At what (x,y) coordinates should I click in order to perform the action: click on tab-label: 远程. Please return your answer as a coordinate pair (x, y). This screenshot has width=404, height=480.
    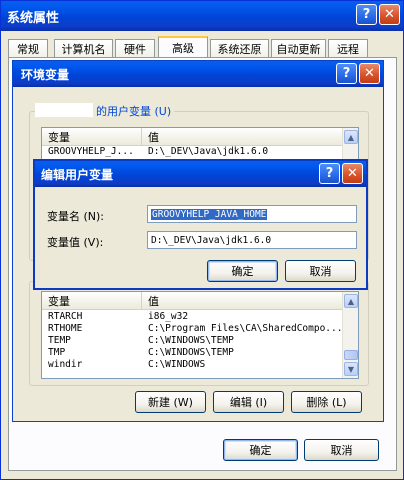
    Looking at the image, I should click on (348, 49).